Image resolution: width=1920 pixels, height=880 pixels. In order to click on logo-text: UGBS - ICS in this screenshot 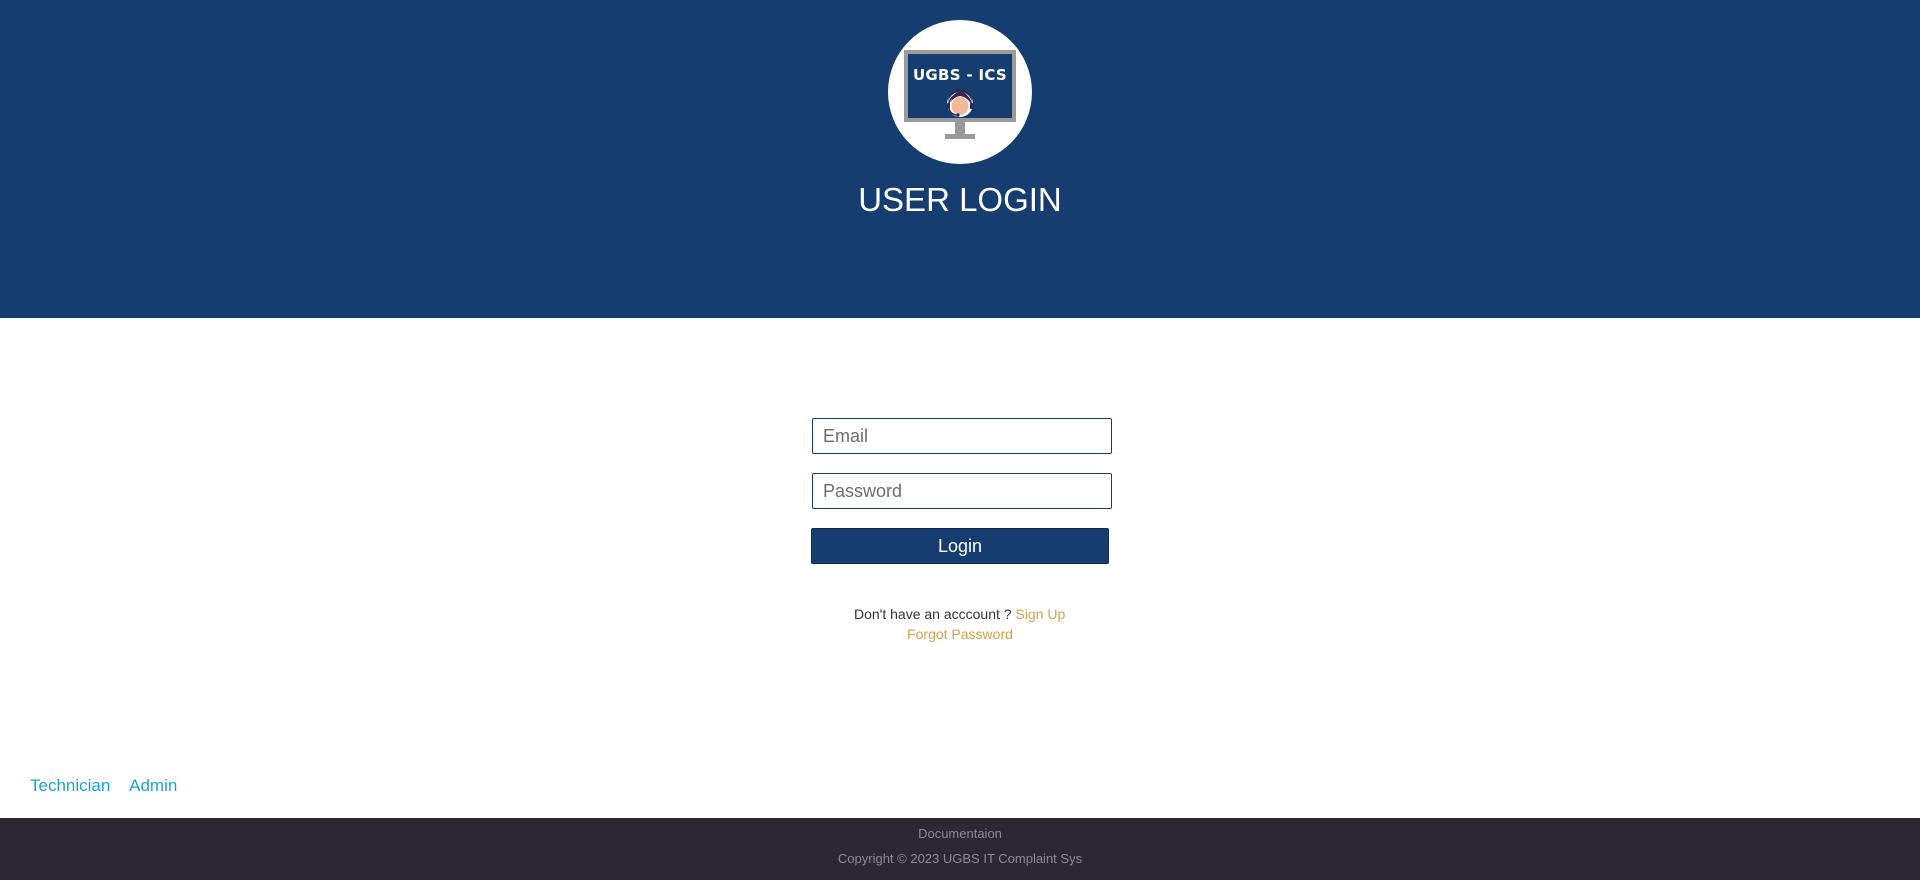, I will do `click(960, 75)`.